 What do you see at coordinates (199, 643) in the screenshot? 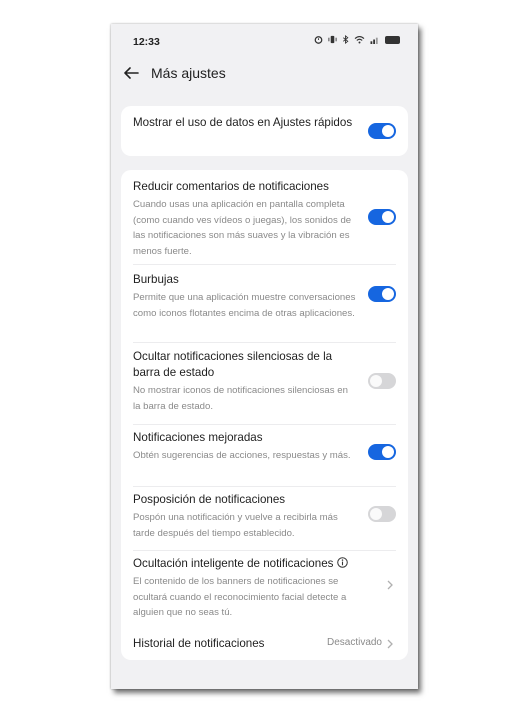
I see `setting-history-title: Historial de notificaciones` at bounding box center [199, 643].